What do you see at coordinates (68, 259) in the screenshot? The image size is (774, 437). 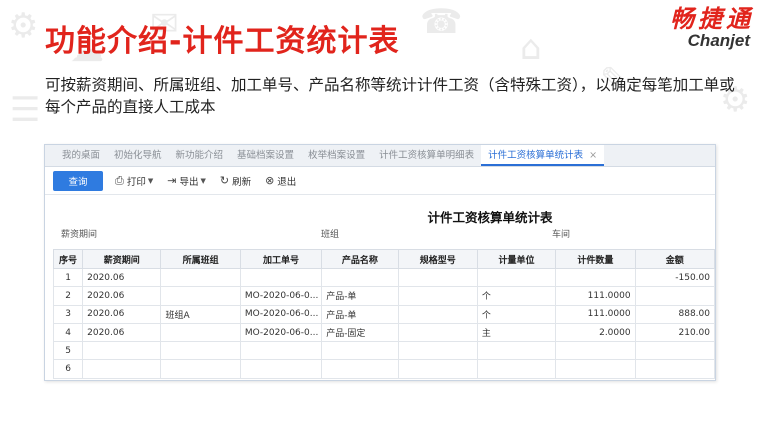 I see `column-header: 序号` at bounding box center [68, 259].